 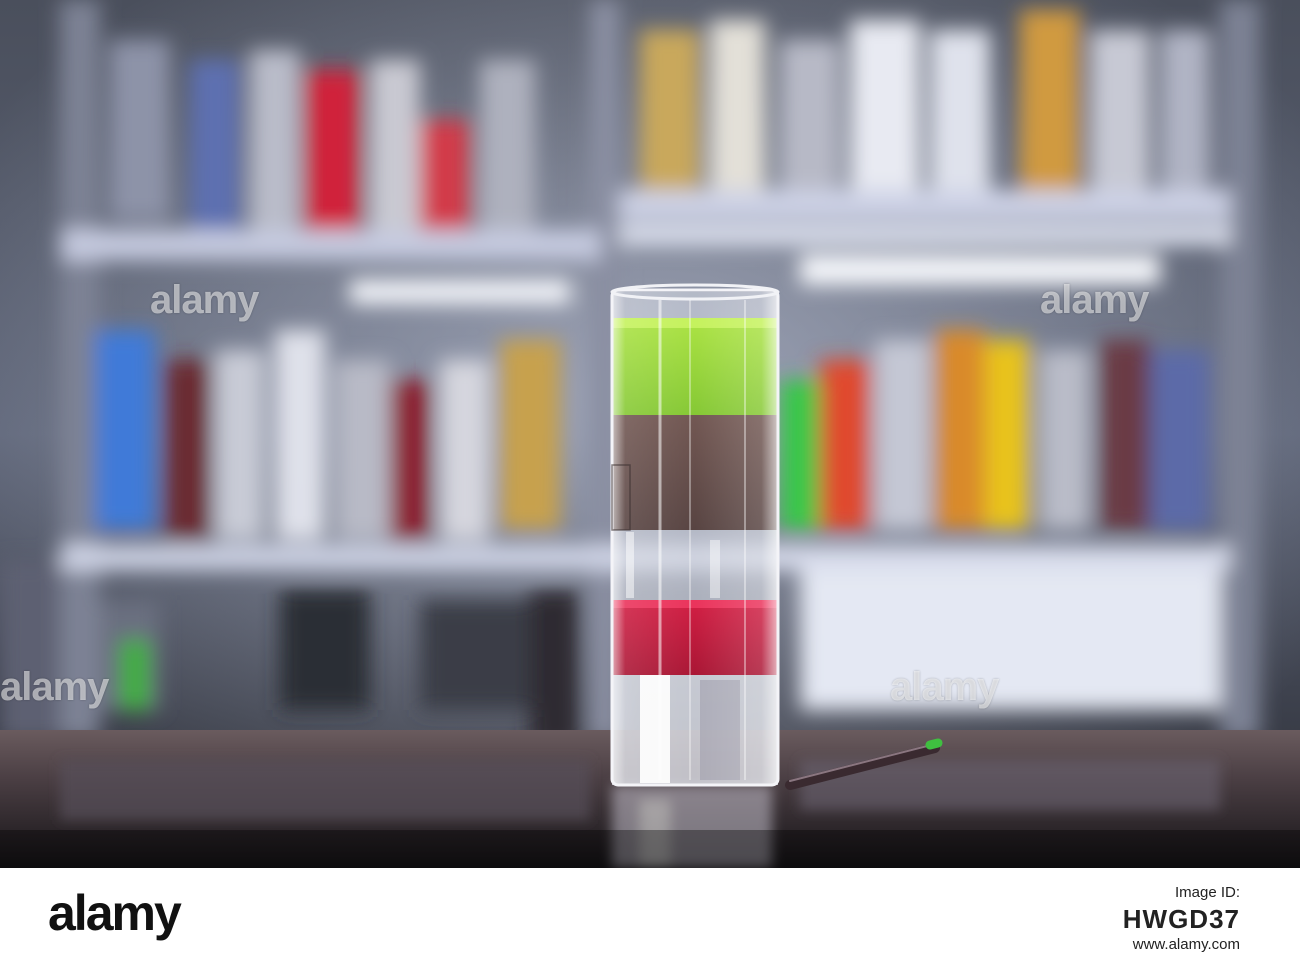 I want to click on image-id: HWGD37, so click(x=1181, y=919).